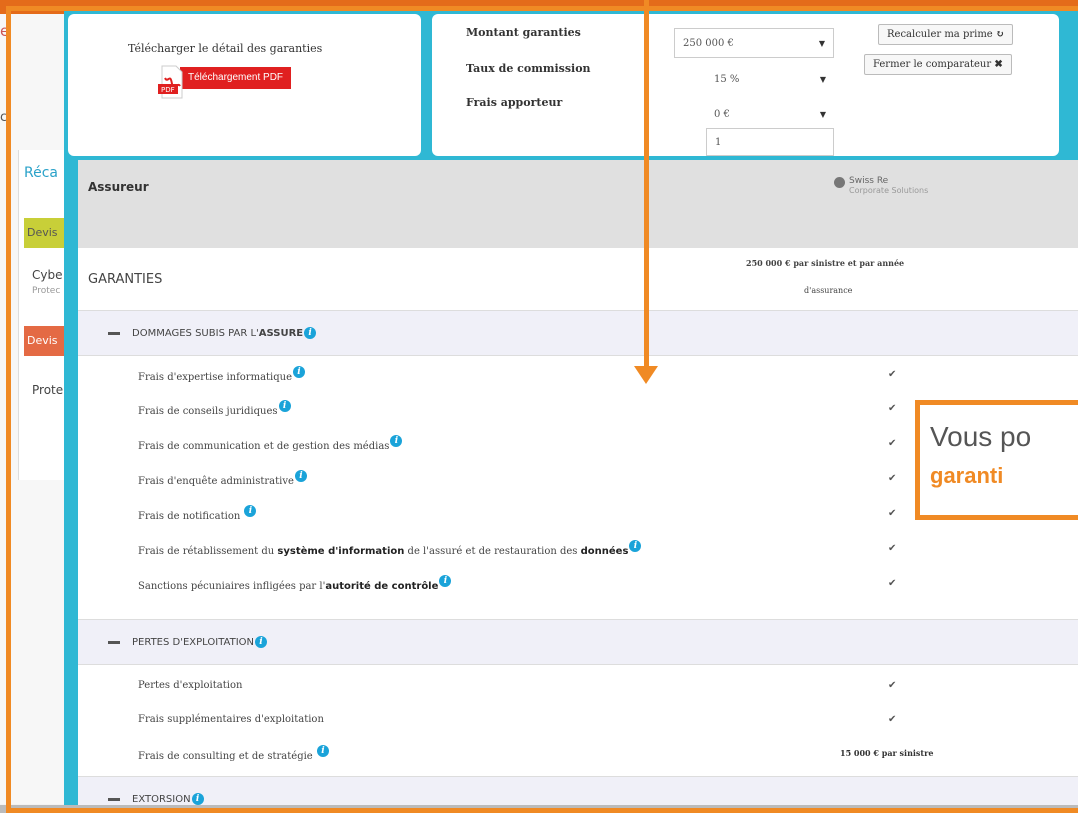 The height and width of the screenshot is (813, 1078). Describe the element at coordinates (828, 290) in the screenshot. I see `guarantees-value-line2: d'assurance` at that location.